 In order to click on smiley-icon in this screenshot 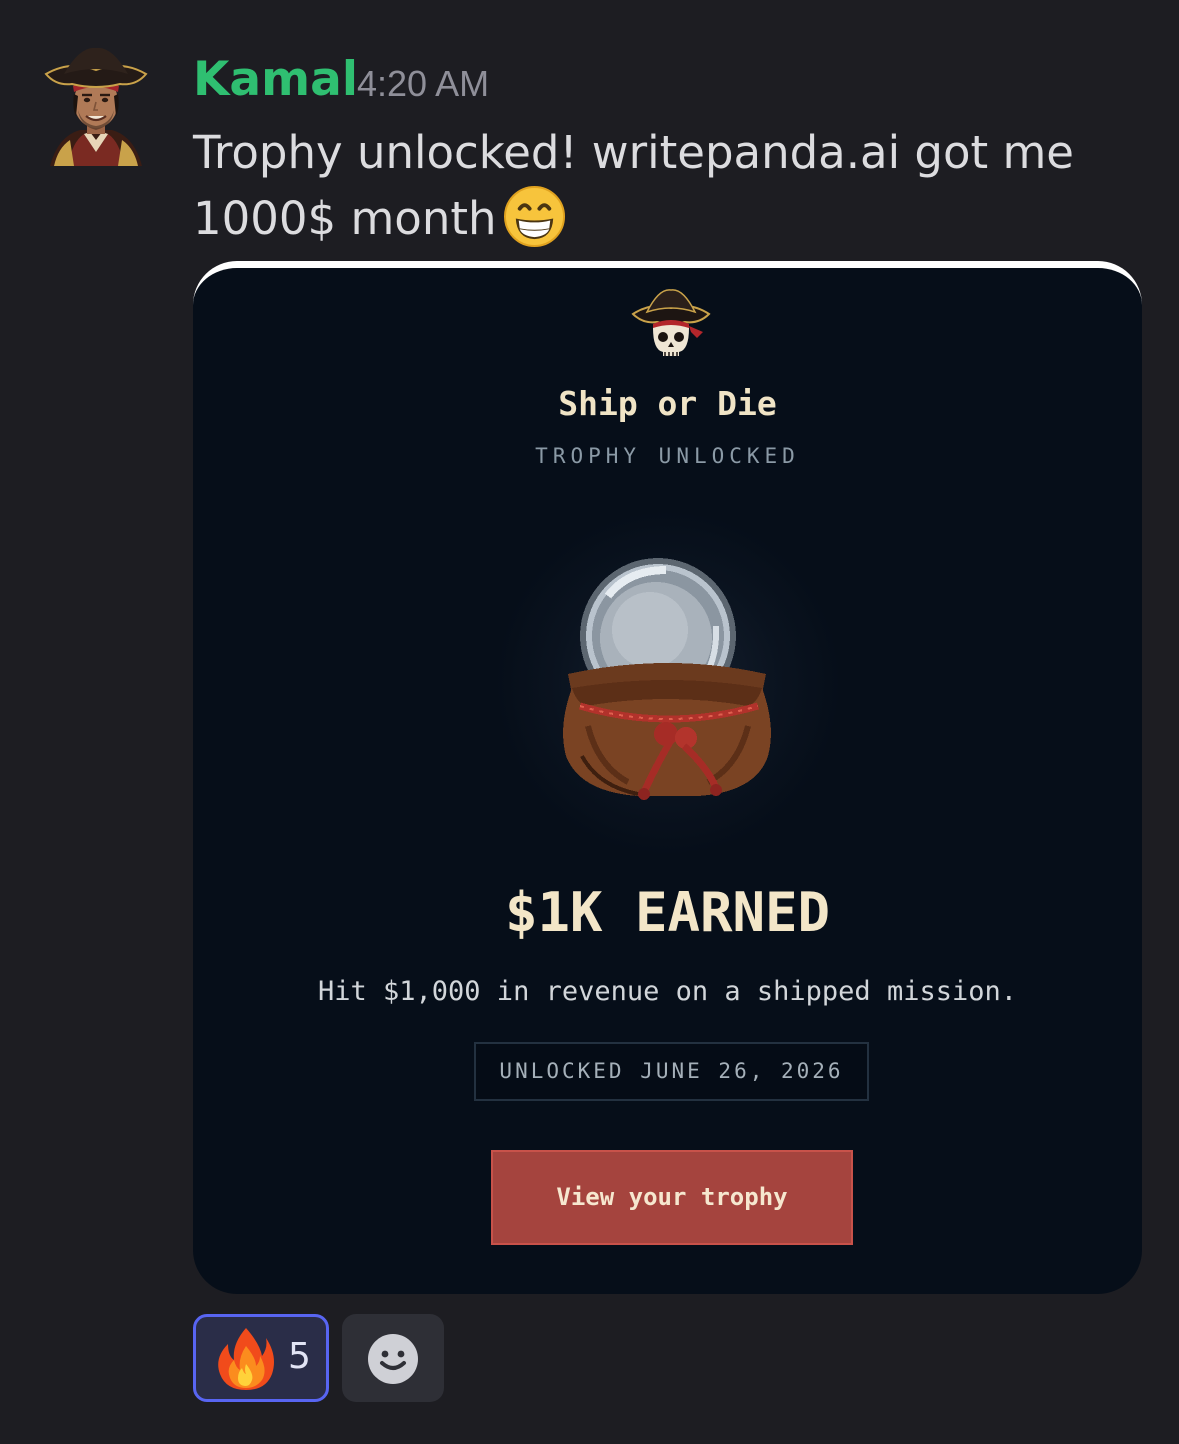, I will do `click(393, 1359)`.